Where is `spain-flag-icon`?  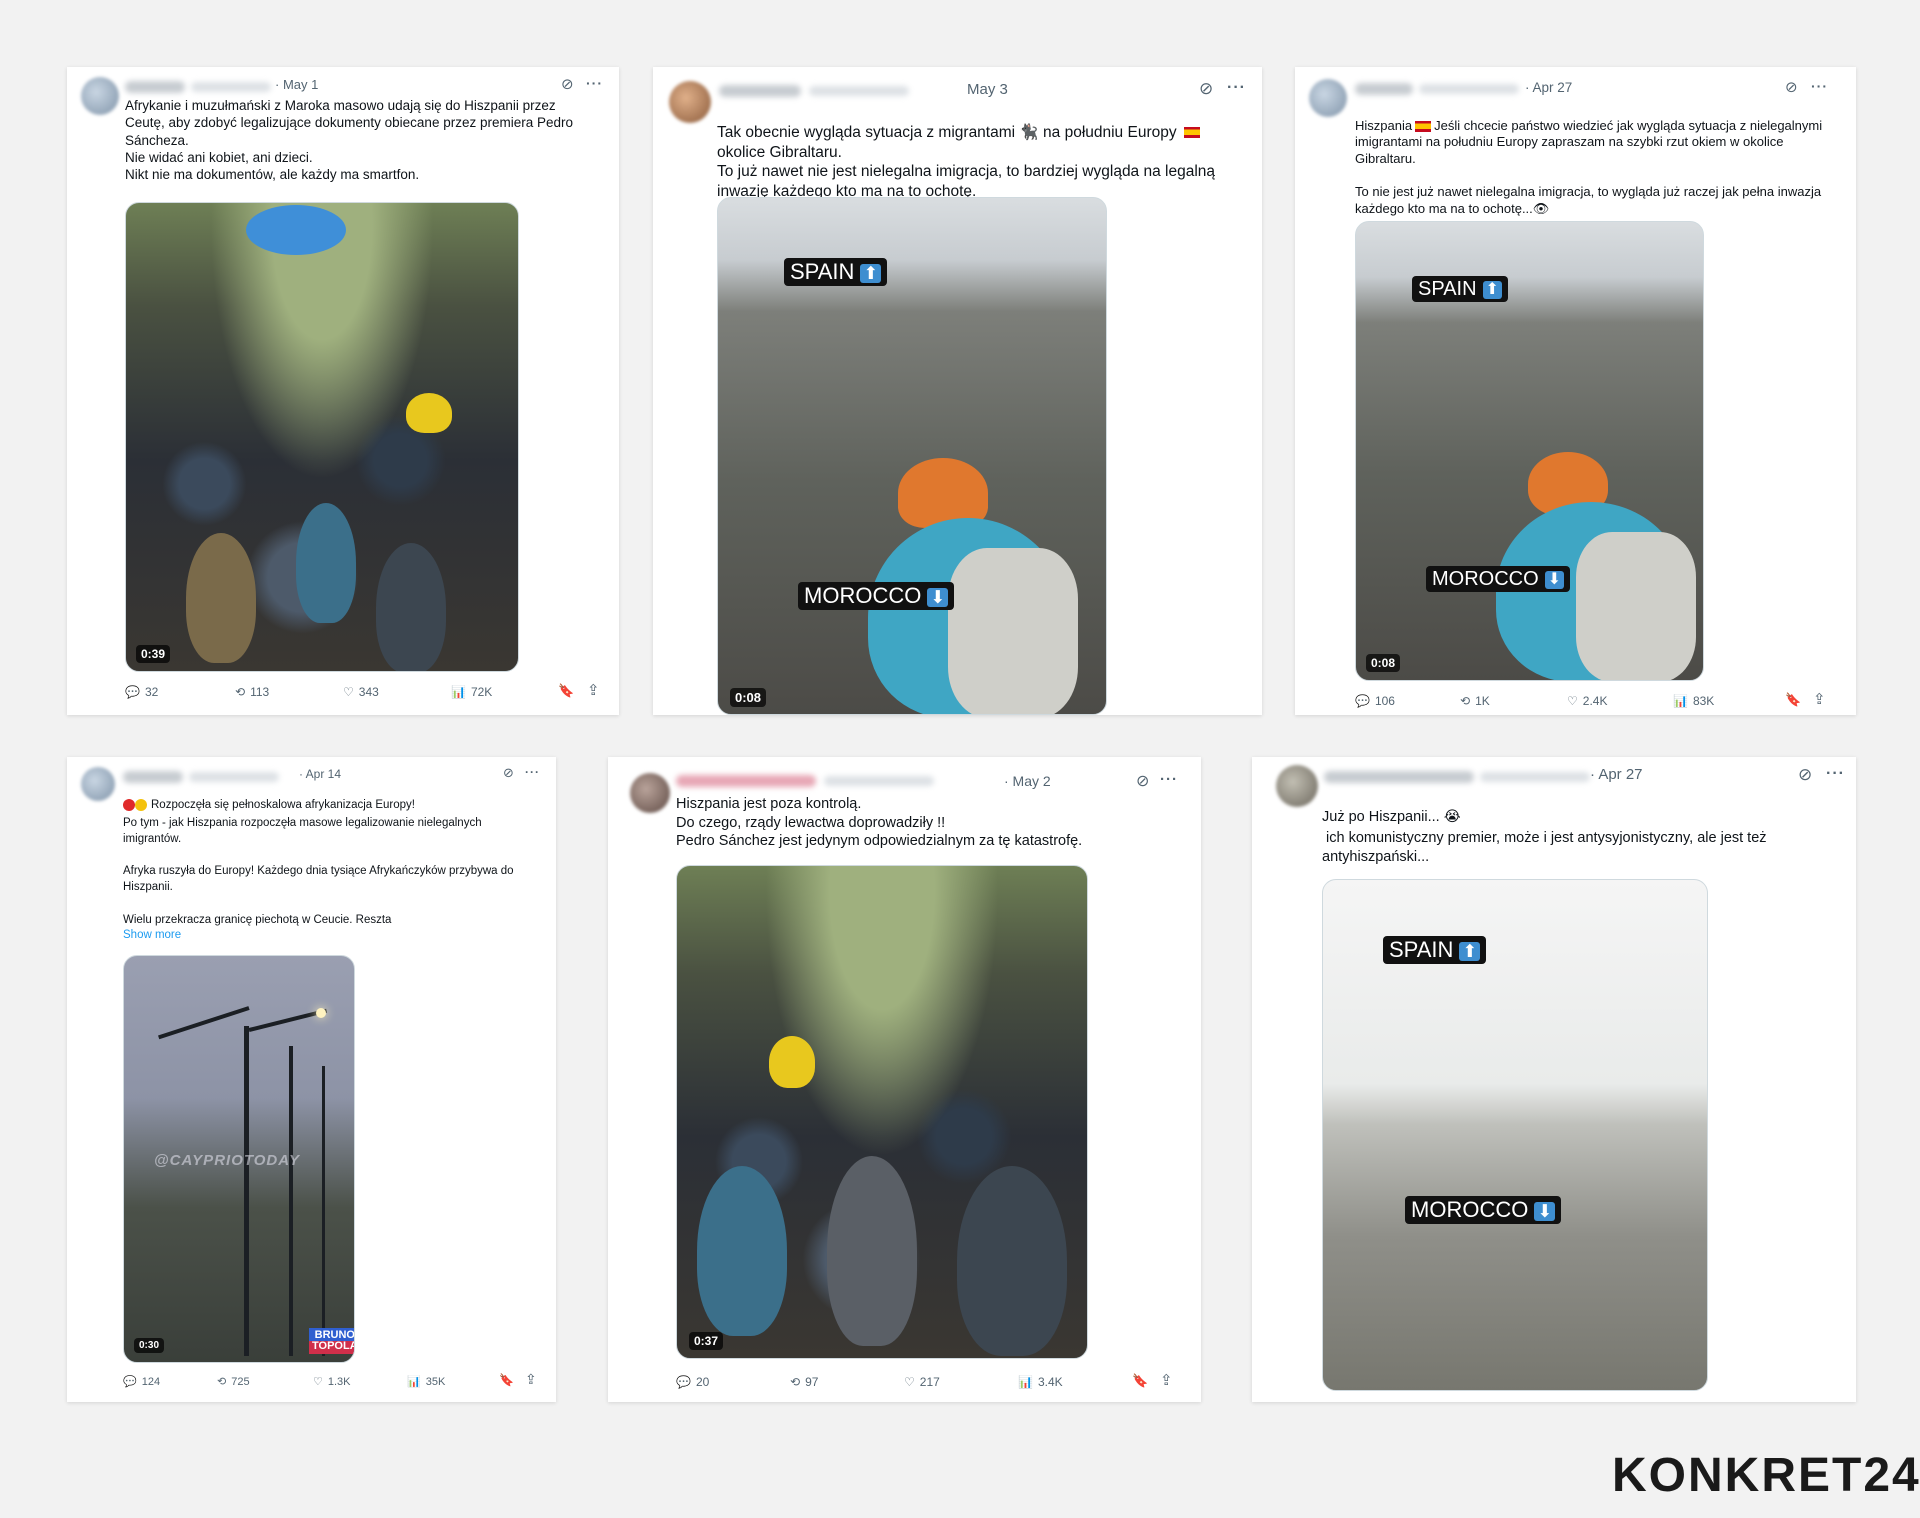 spain-flag-icon is located at coordinates (1191, 133).